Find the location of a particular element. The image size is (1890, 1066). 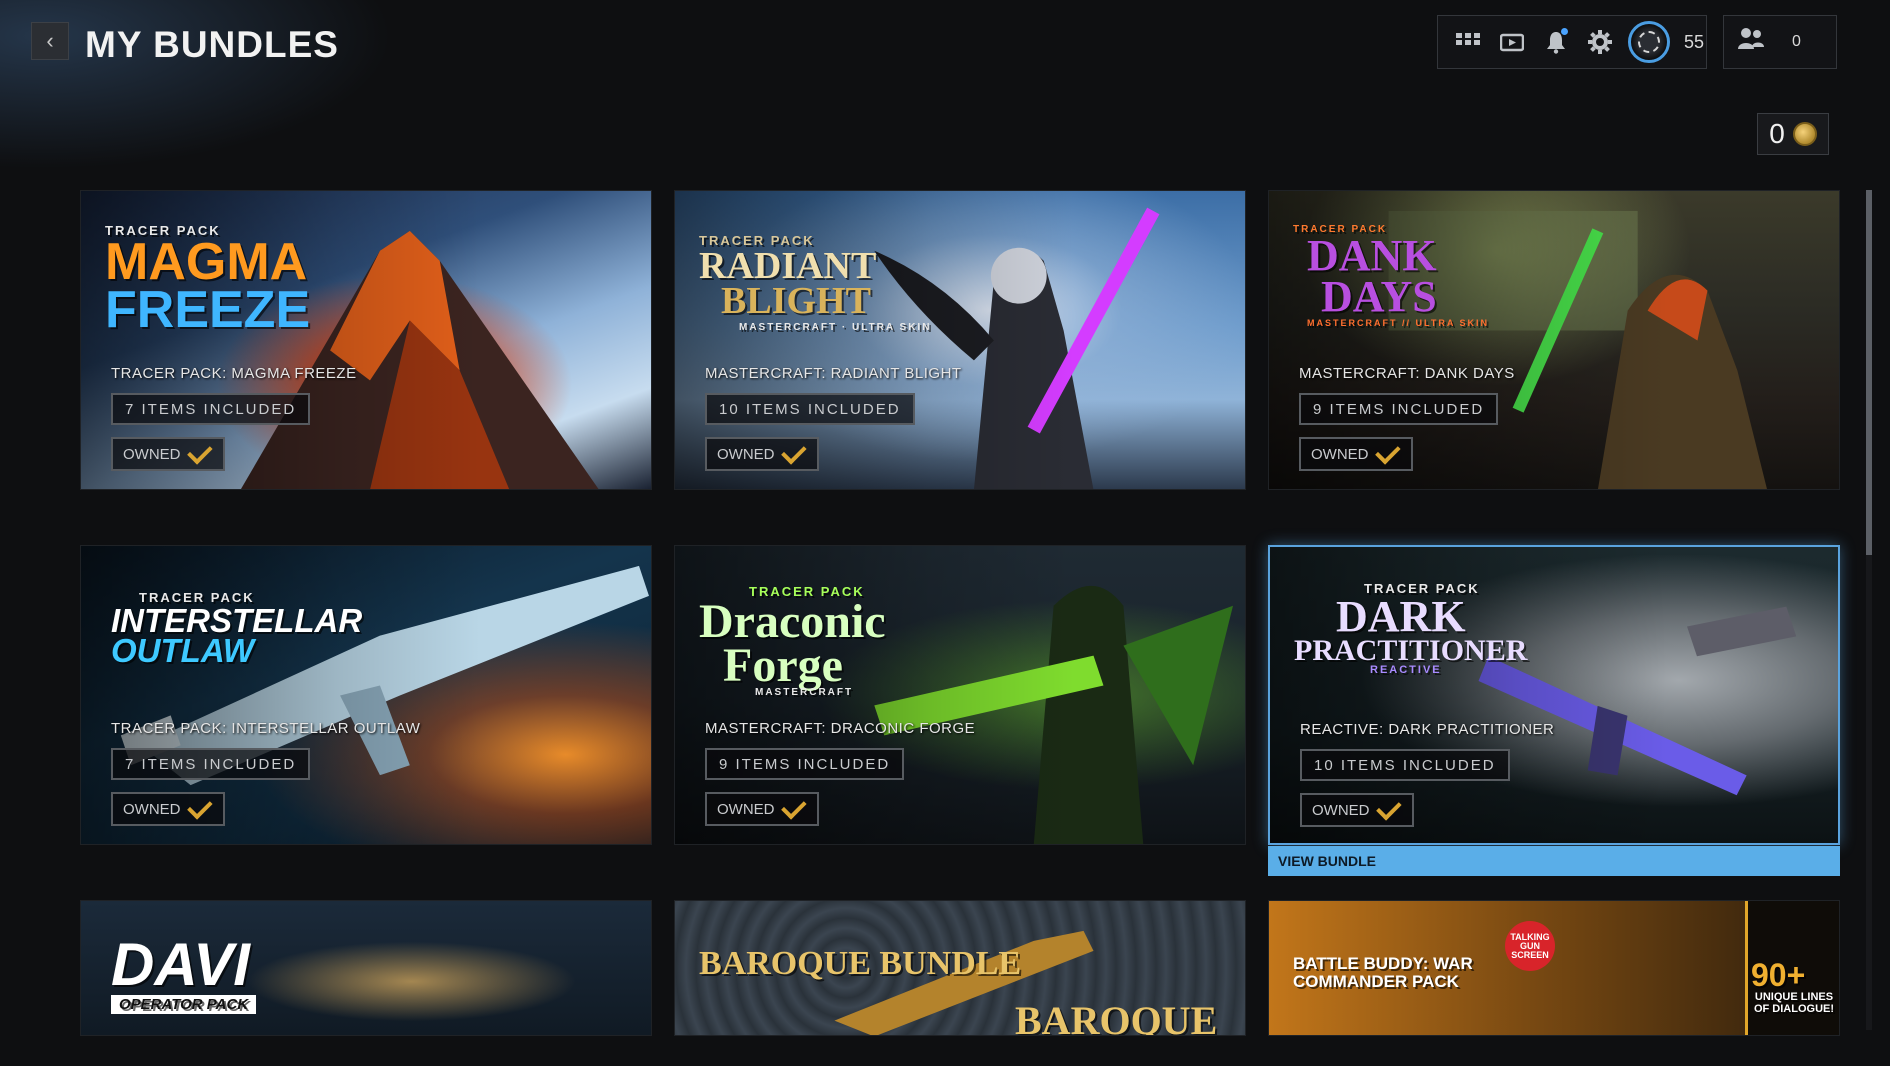

player-level: 55 is located at coordinates (1694, 41).